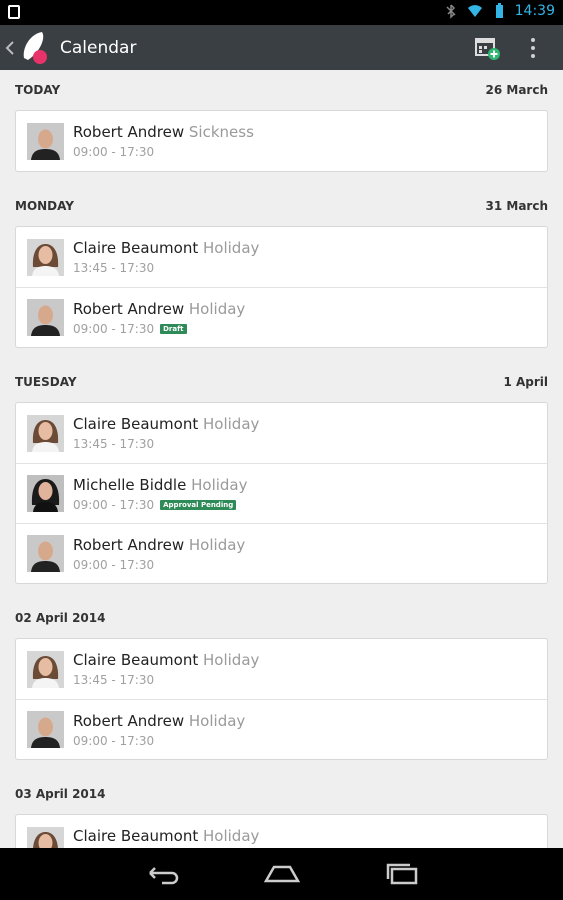 The image size is (563, 900). I want to click on event-row: Claire Beaumont Holiday13:45 - 17:30, so click(281, 831).